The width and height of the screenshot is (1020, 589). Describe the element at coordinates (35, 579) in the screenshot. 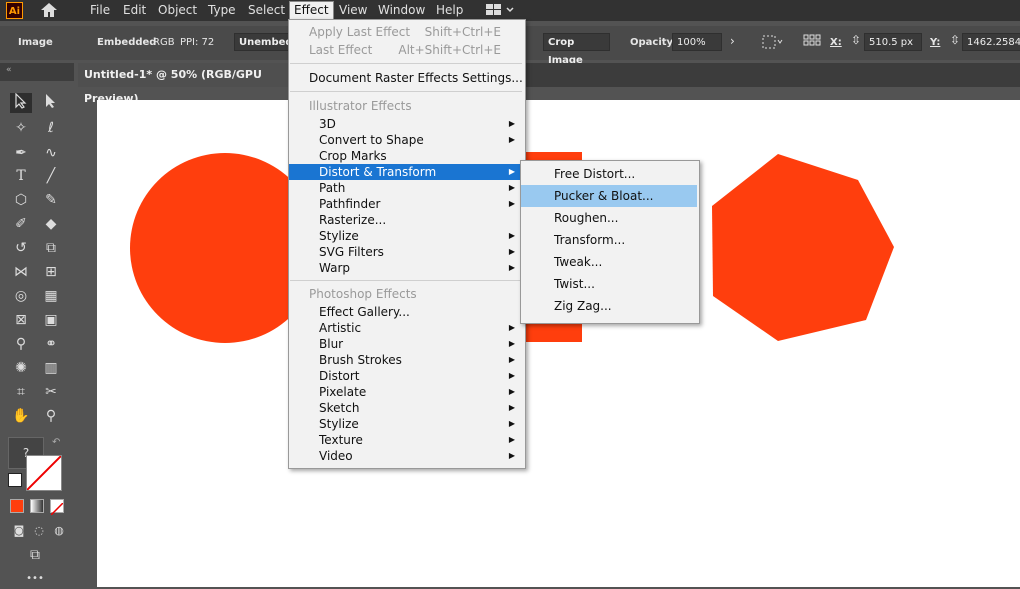

I see `more-tools-icon: •••` at that location.